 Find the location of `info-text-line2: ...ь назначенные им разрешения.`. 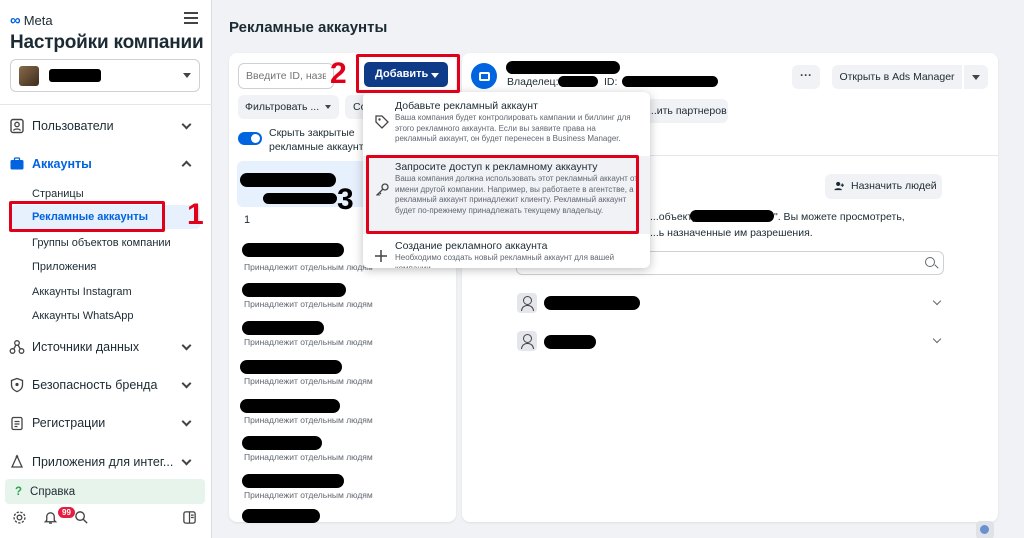

info-text-line2: ...ь назначенные им разрешения. is located at coordinates (731, 233).